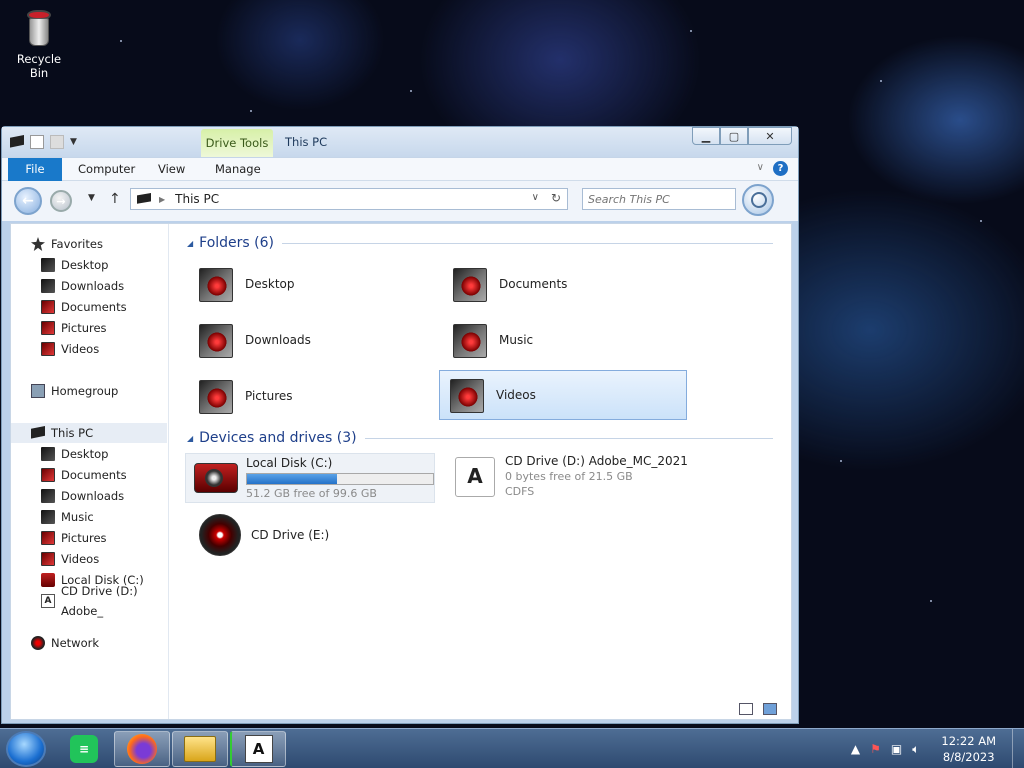 This screenshot has width=1024, height=768. I want to click on new-folder-icon, so click(57, 142).